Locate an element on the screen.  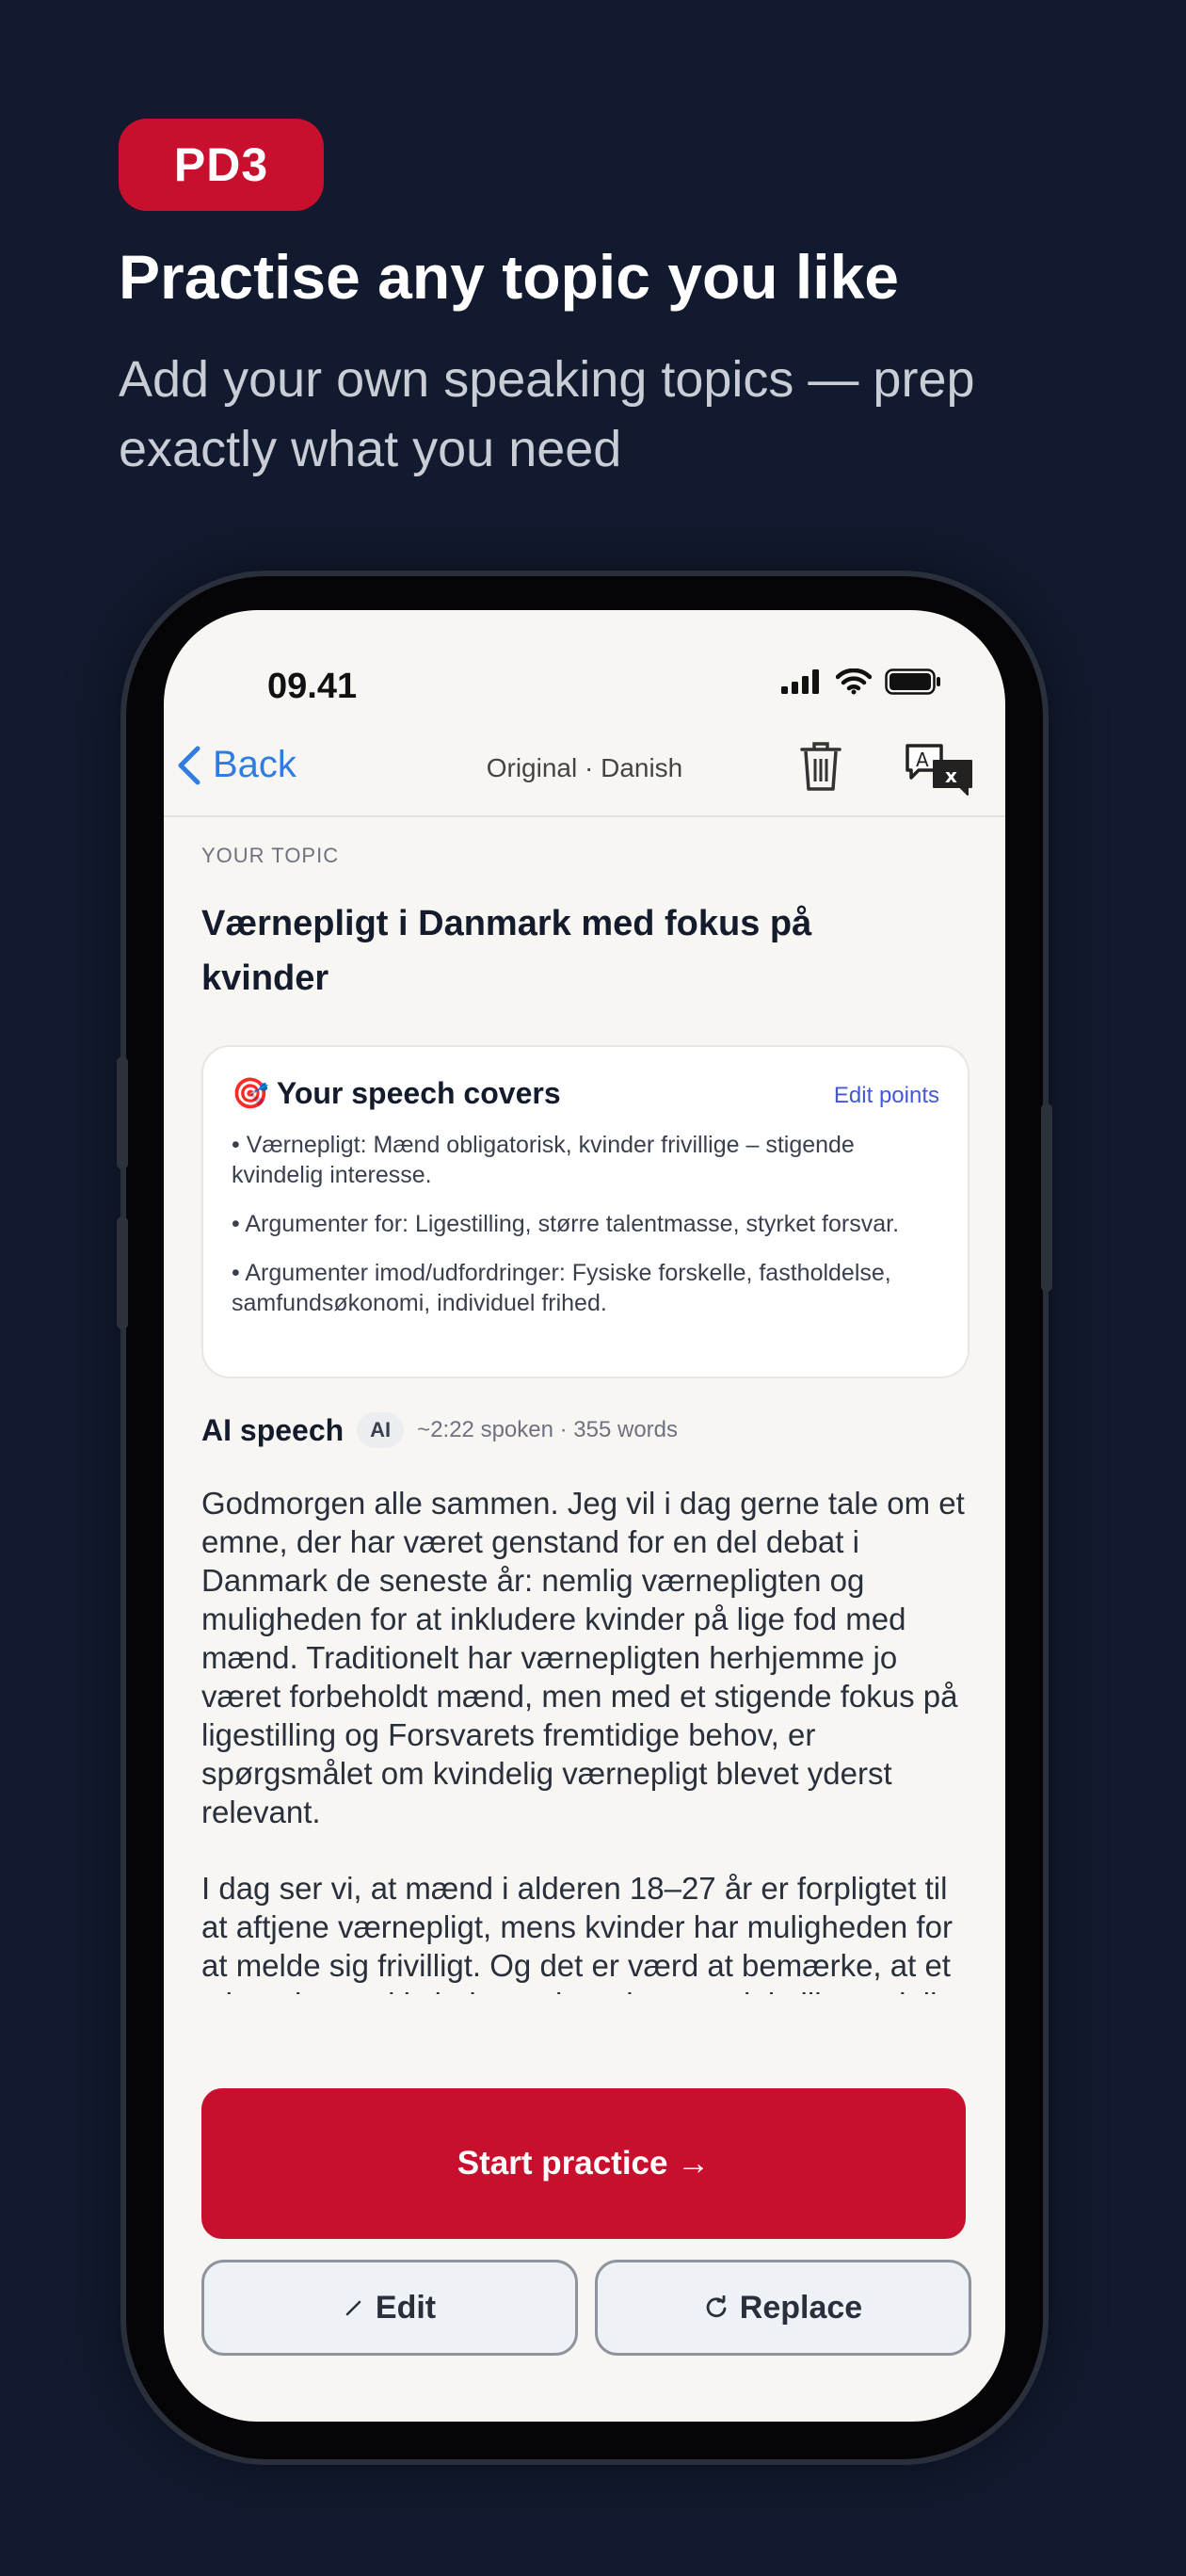
delete-button is located at coordinates (820, 768).